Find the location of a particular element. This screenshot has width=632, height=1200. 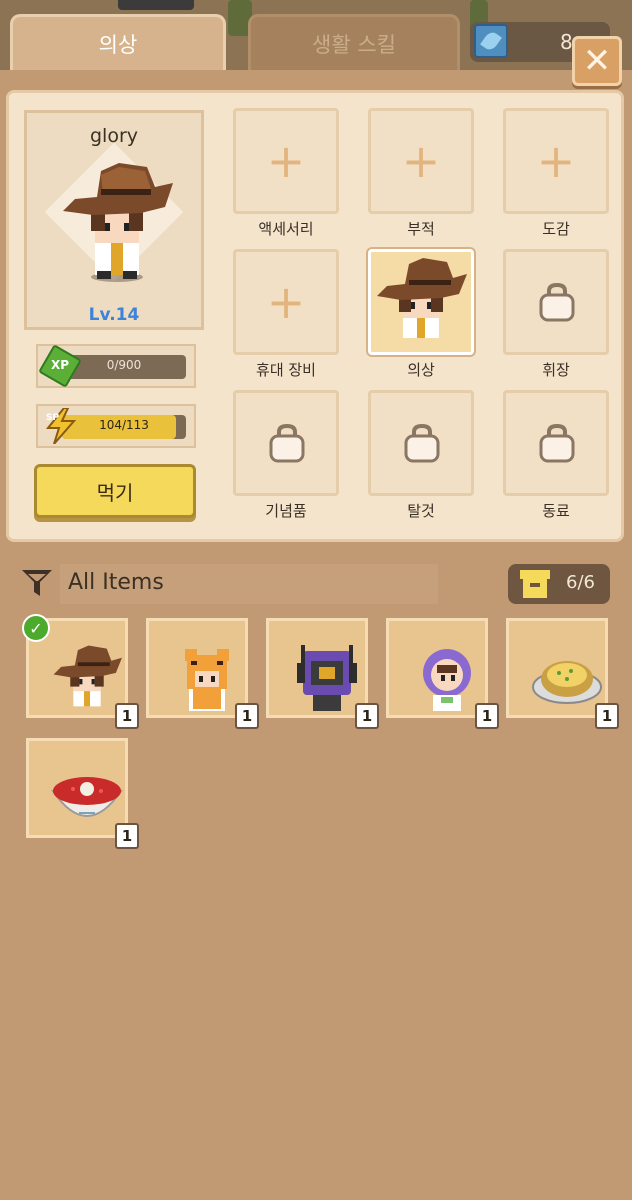

sp-track: 104/113 is located at coordinates (124, 427).